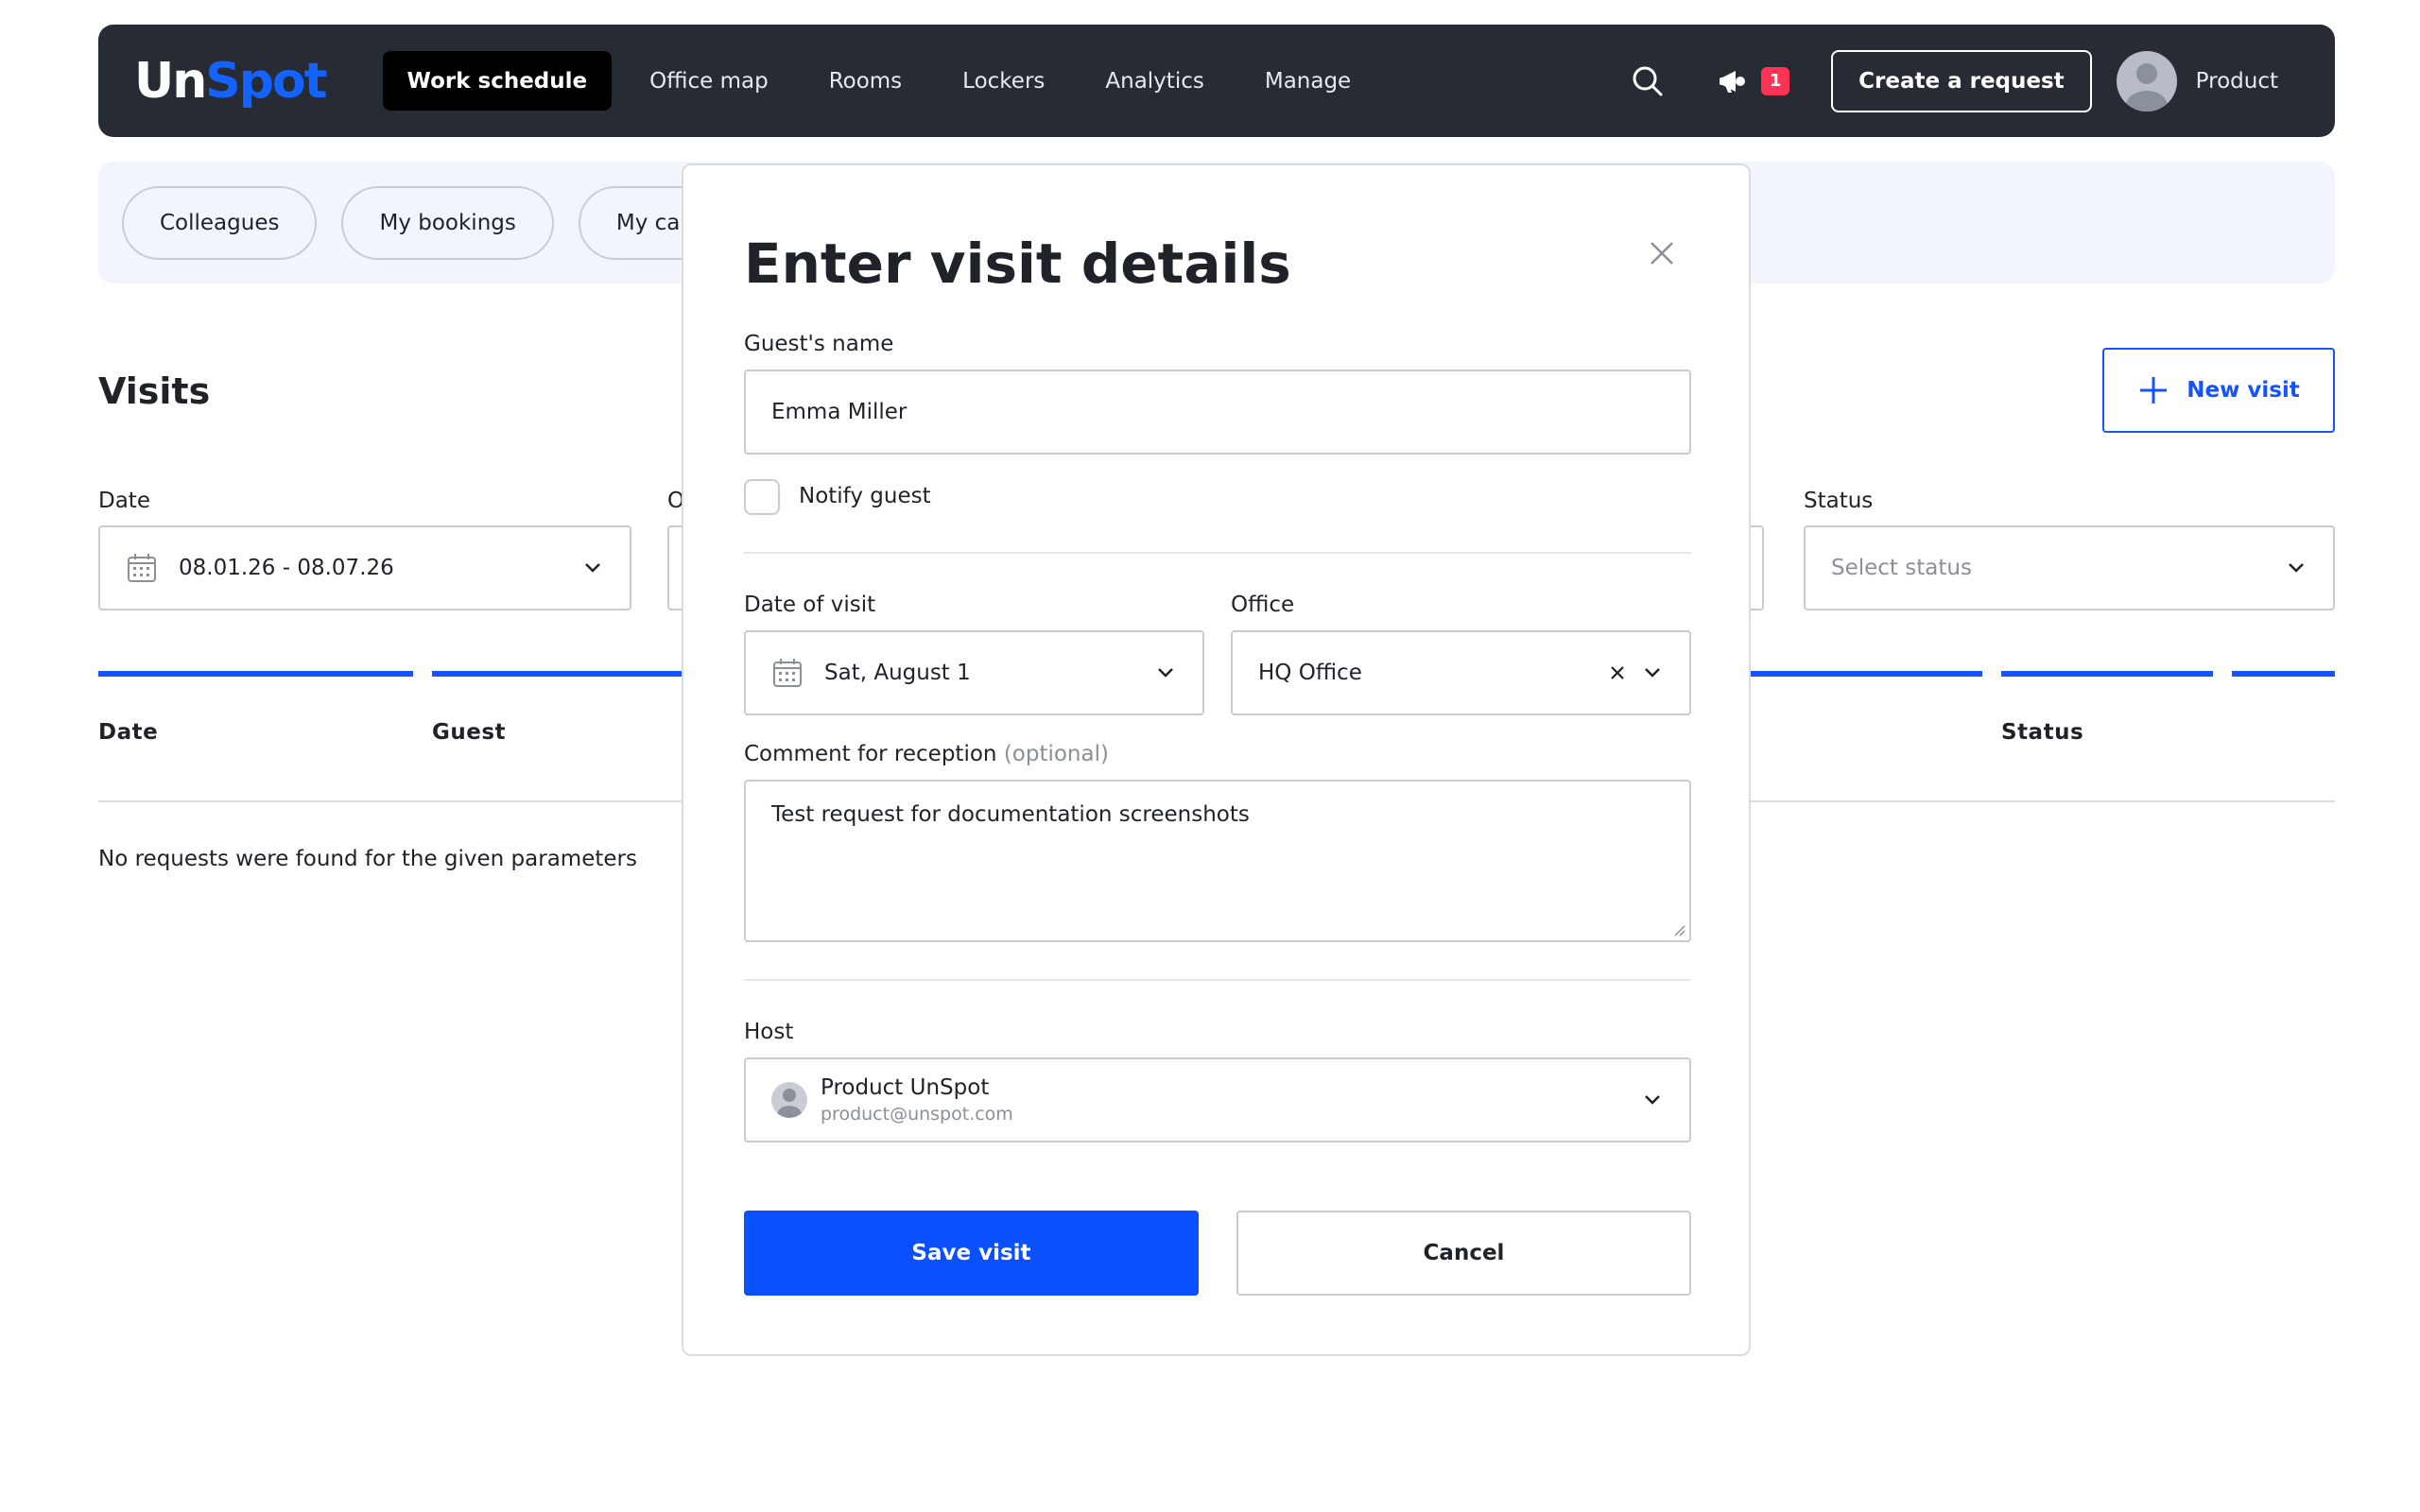 This screenshot has width=2420, height=1512. What do you see at coordinates (1217, 1100) in the screenshot?
I see `host-select: Product UnSpot product@unspot.com` at bounding box center [1217, 1100].